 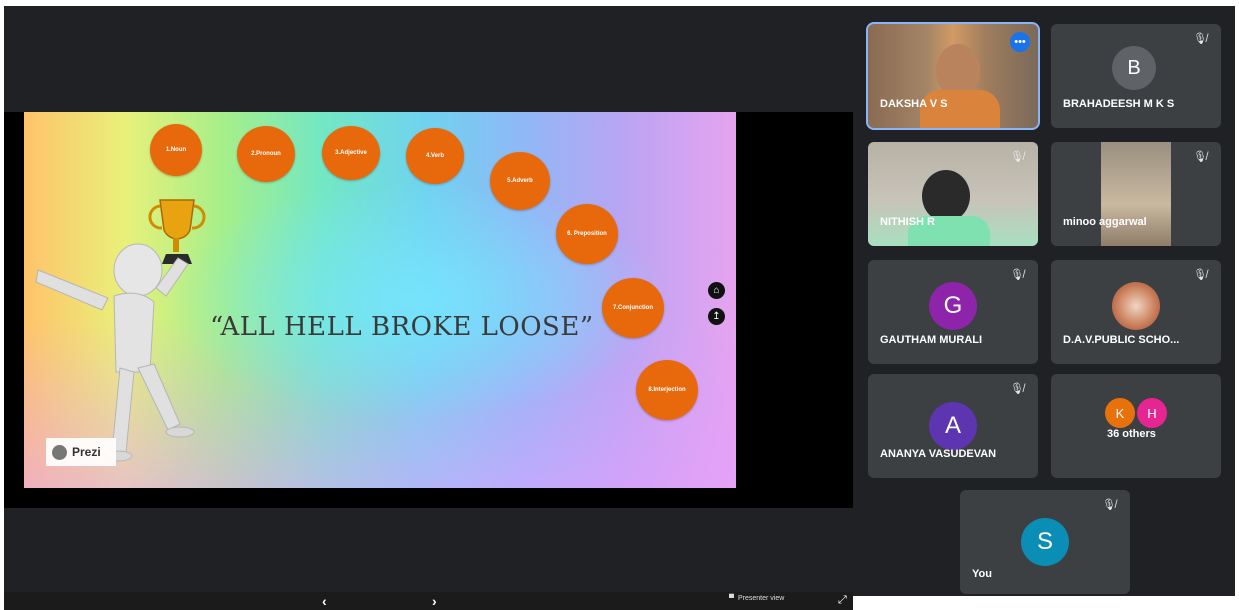 I want to click on topic-circle: 5.Adverb, so click(x=520, y=181).